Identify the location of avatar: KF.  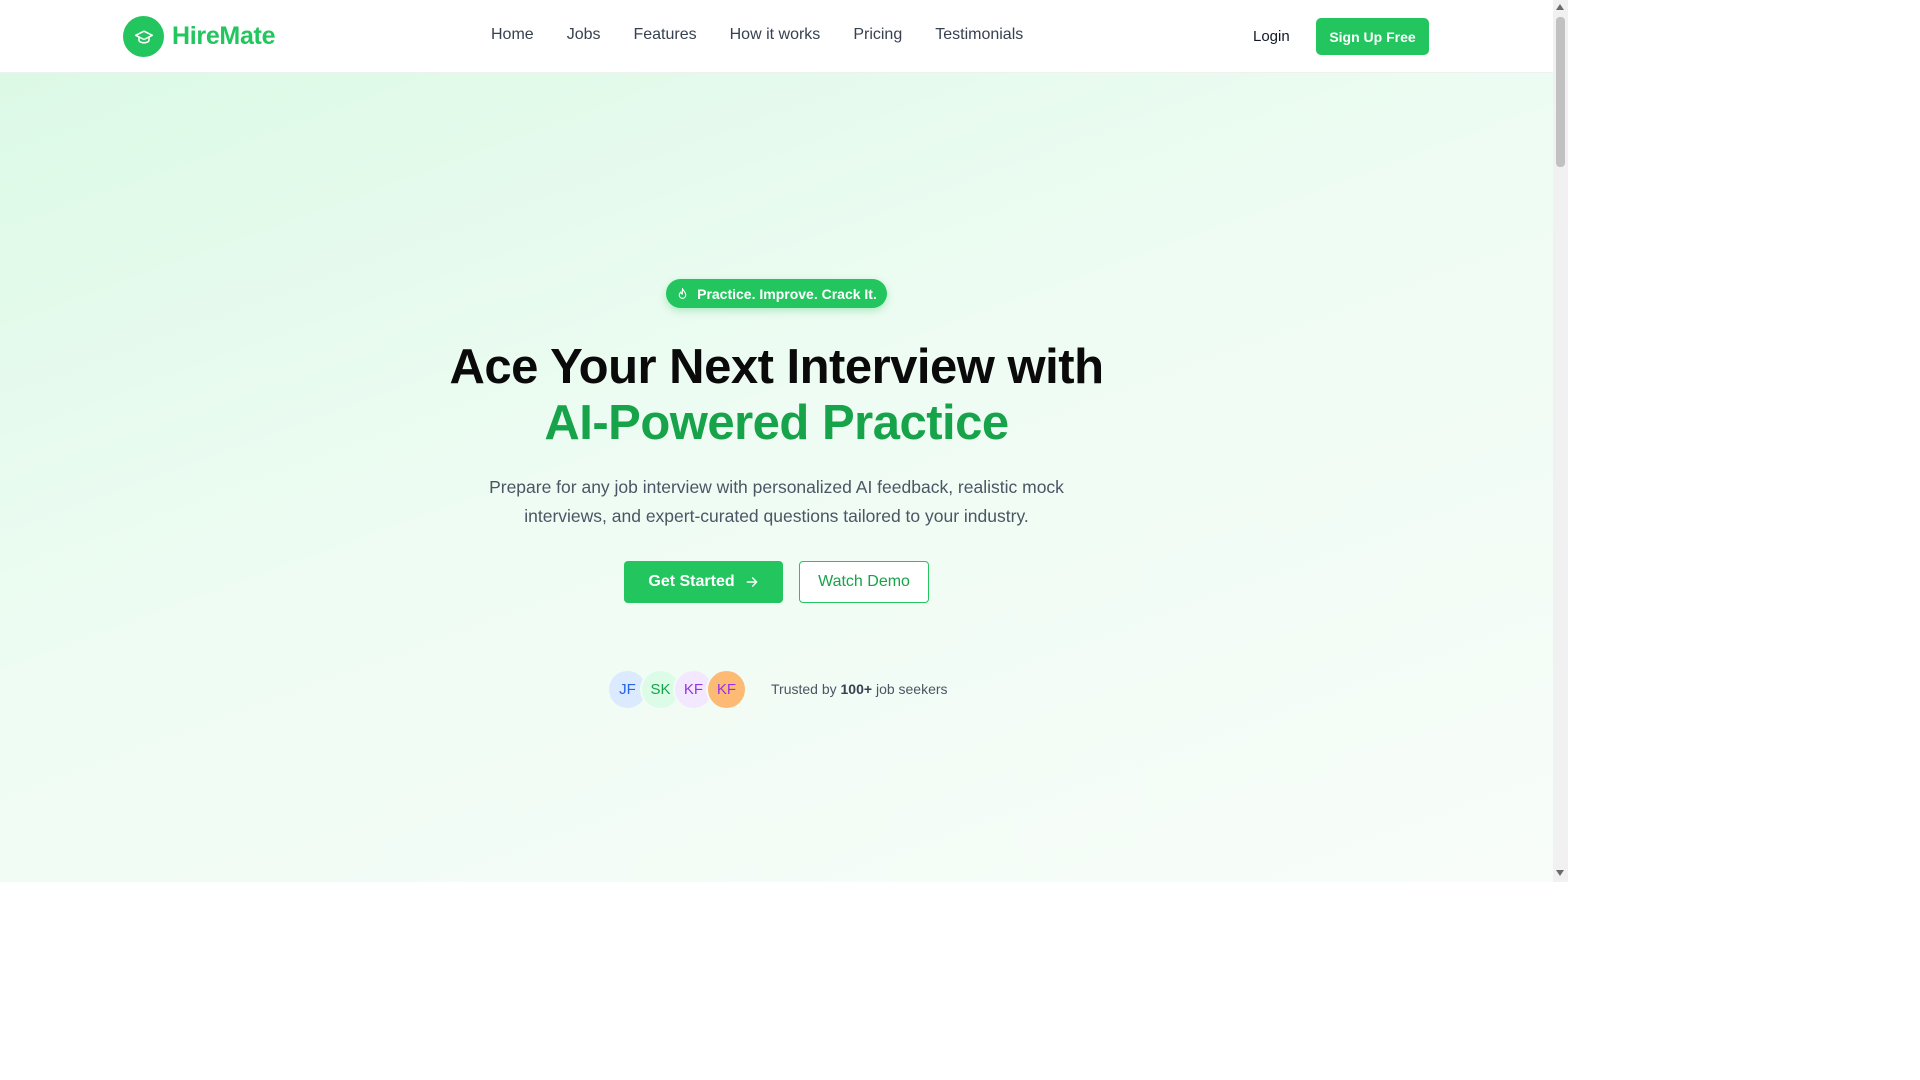
(726, 689).